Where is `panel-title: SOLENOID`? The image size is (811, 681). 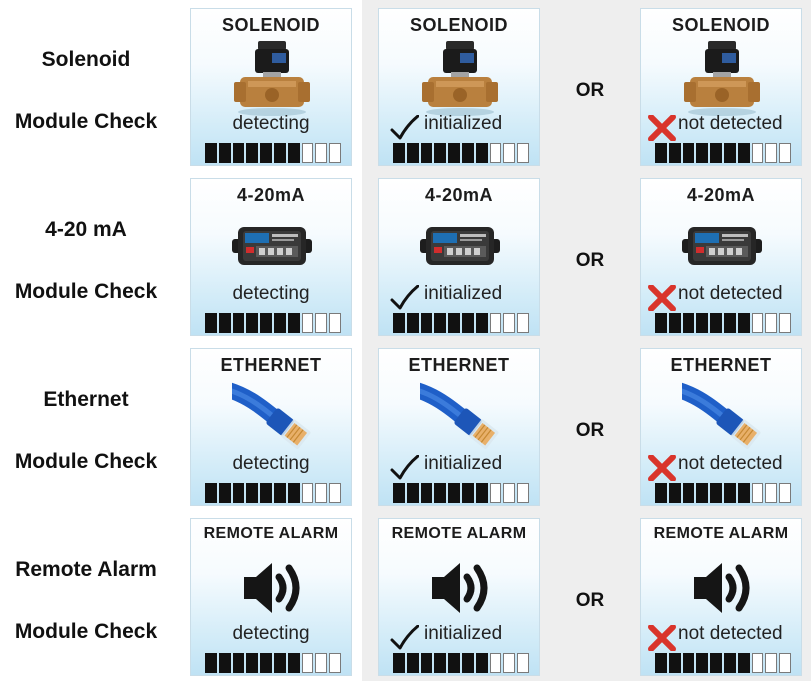
panel-title: SOLENOID is located at coordinates (720, 25).